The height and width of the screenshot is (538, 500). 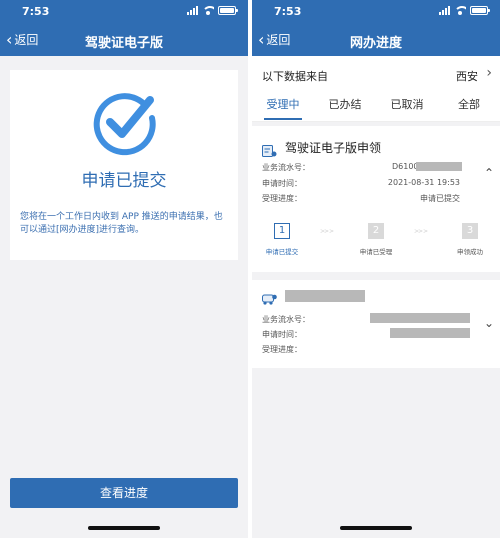 What do you see at coordinates (375, 43) in the screenshot?
I see `page-title: 网办进度` at bounding box center [375, 43].